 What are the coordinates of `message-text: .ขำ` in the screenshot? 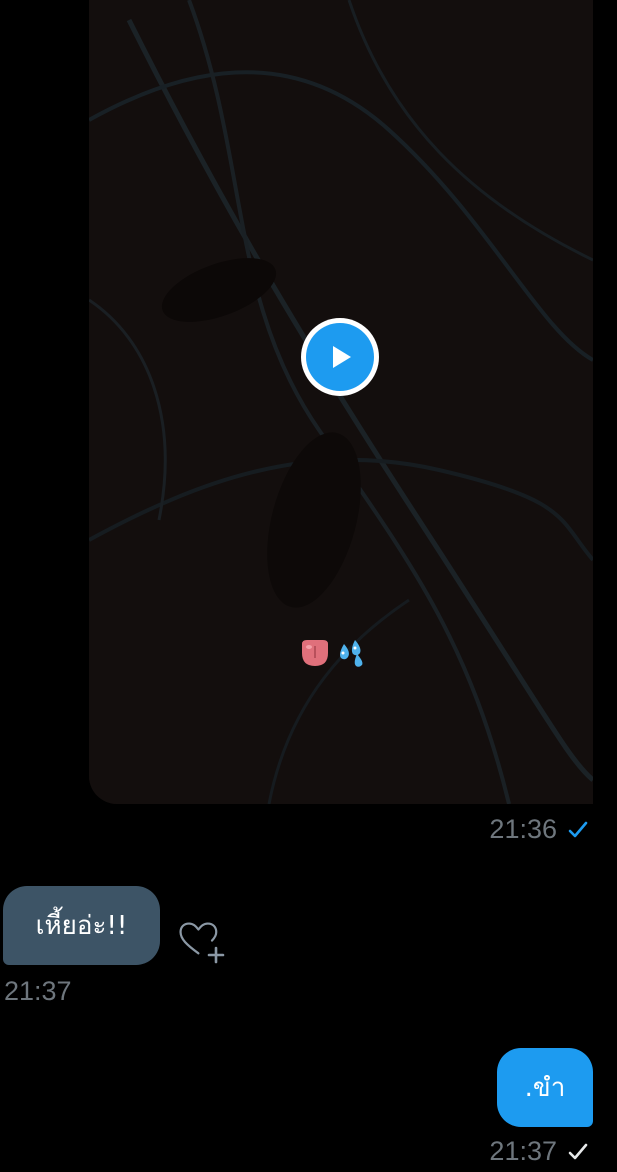 It's located at (545, 1088).